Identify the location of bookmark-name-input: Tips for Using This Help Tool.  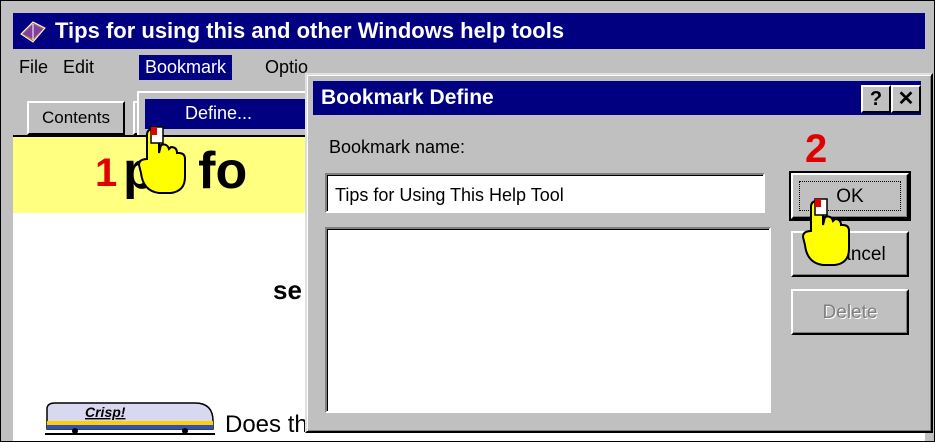
(545, 193).